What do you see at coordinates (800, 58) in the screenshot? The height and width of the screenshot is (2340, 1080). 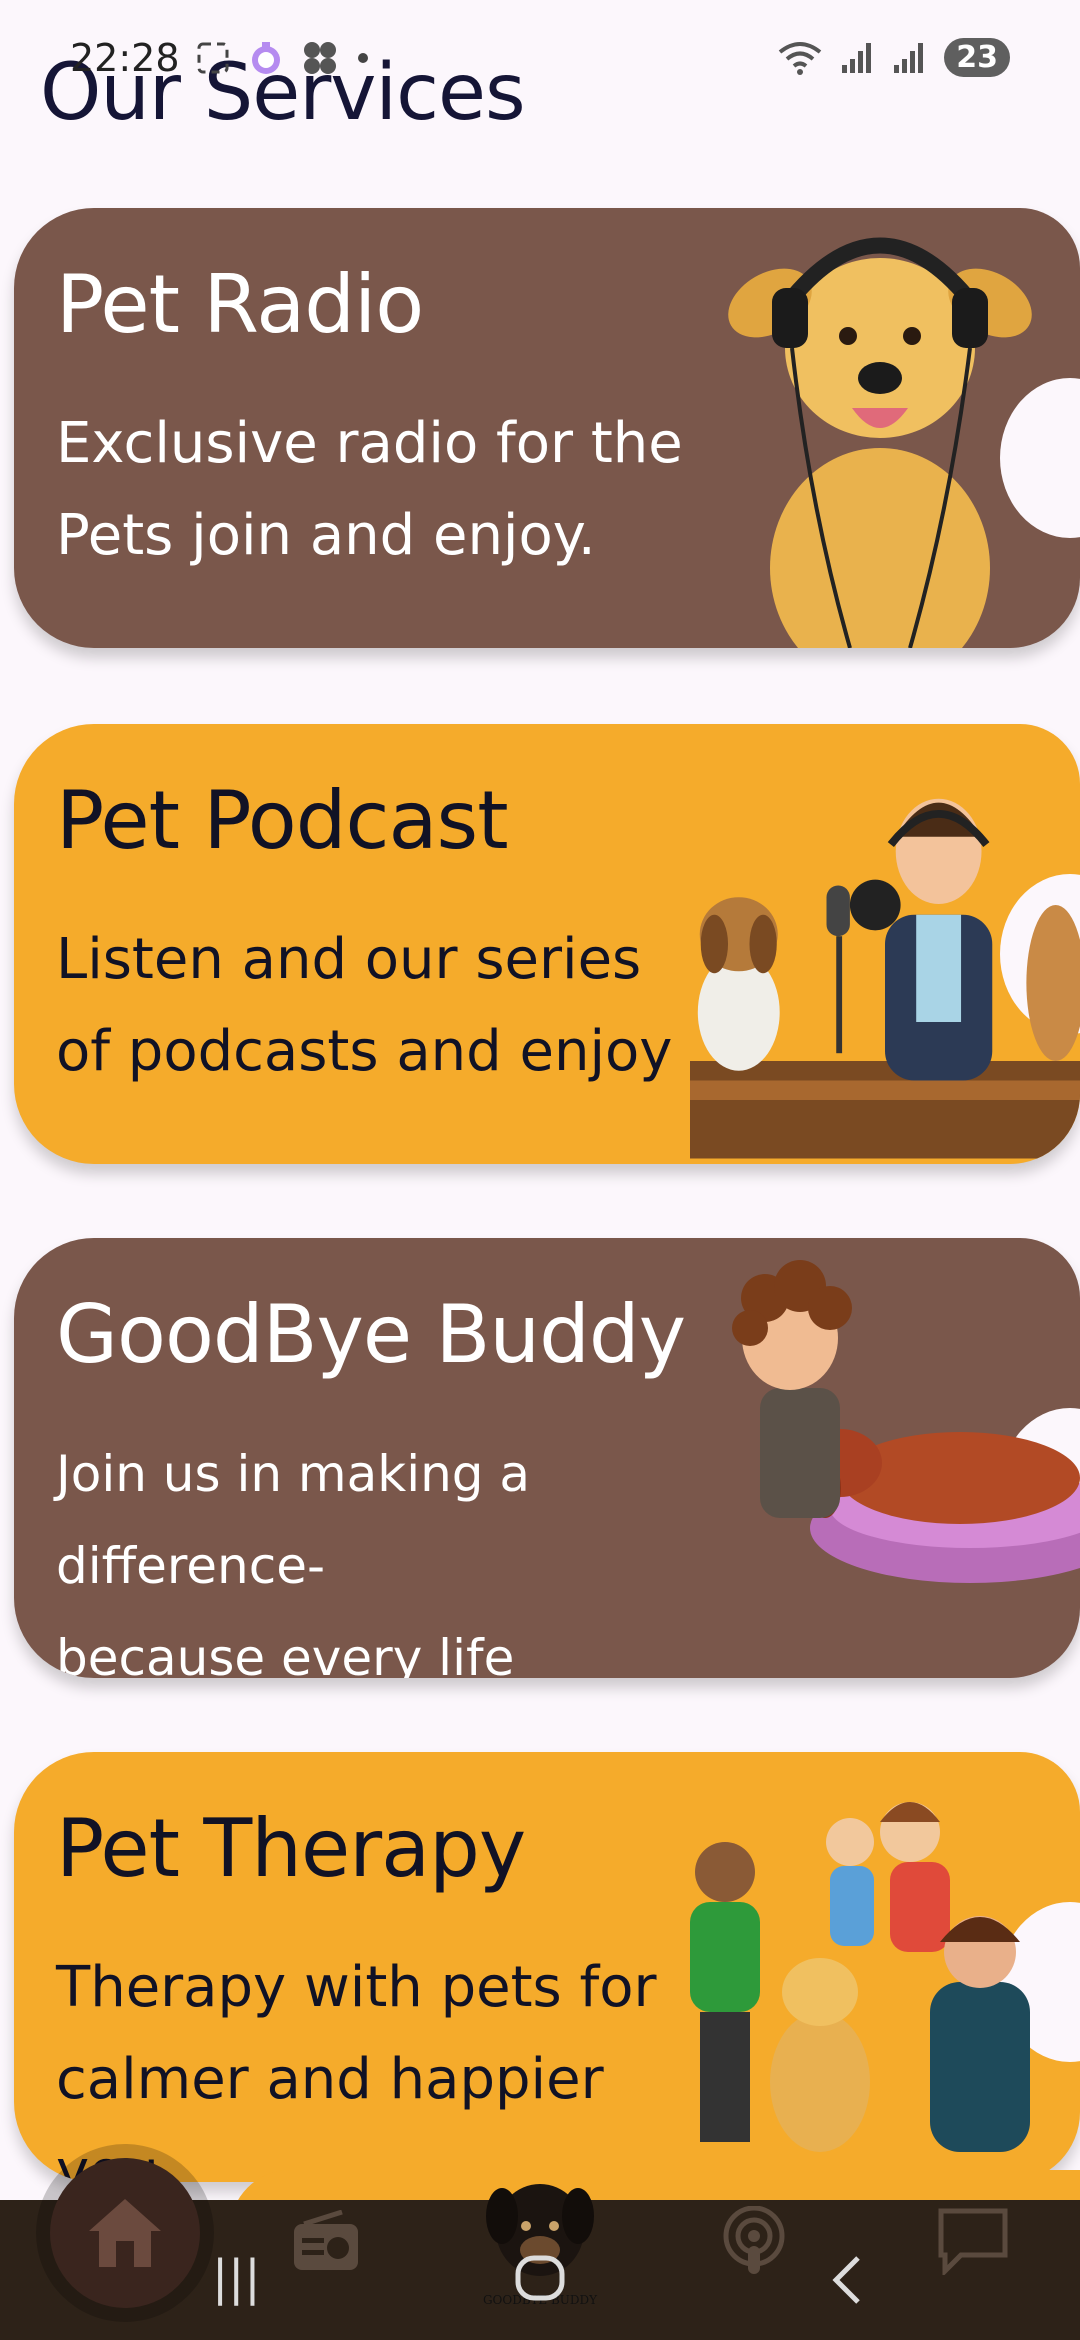 I see `wifi-icon` at bounding box center [800, 58].